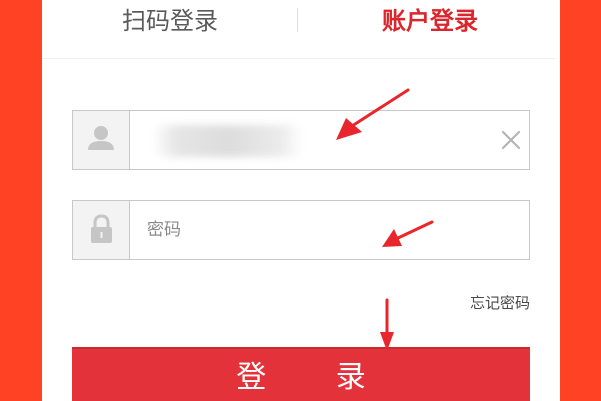 The image size is (601, 401). I want to click on lock-icon-box, so click(101, 230).